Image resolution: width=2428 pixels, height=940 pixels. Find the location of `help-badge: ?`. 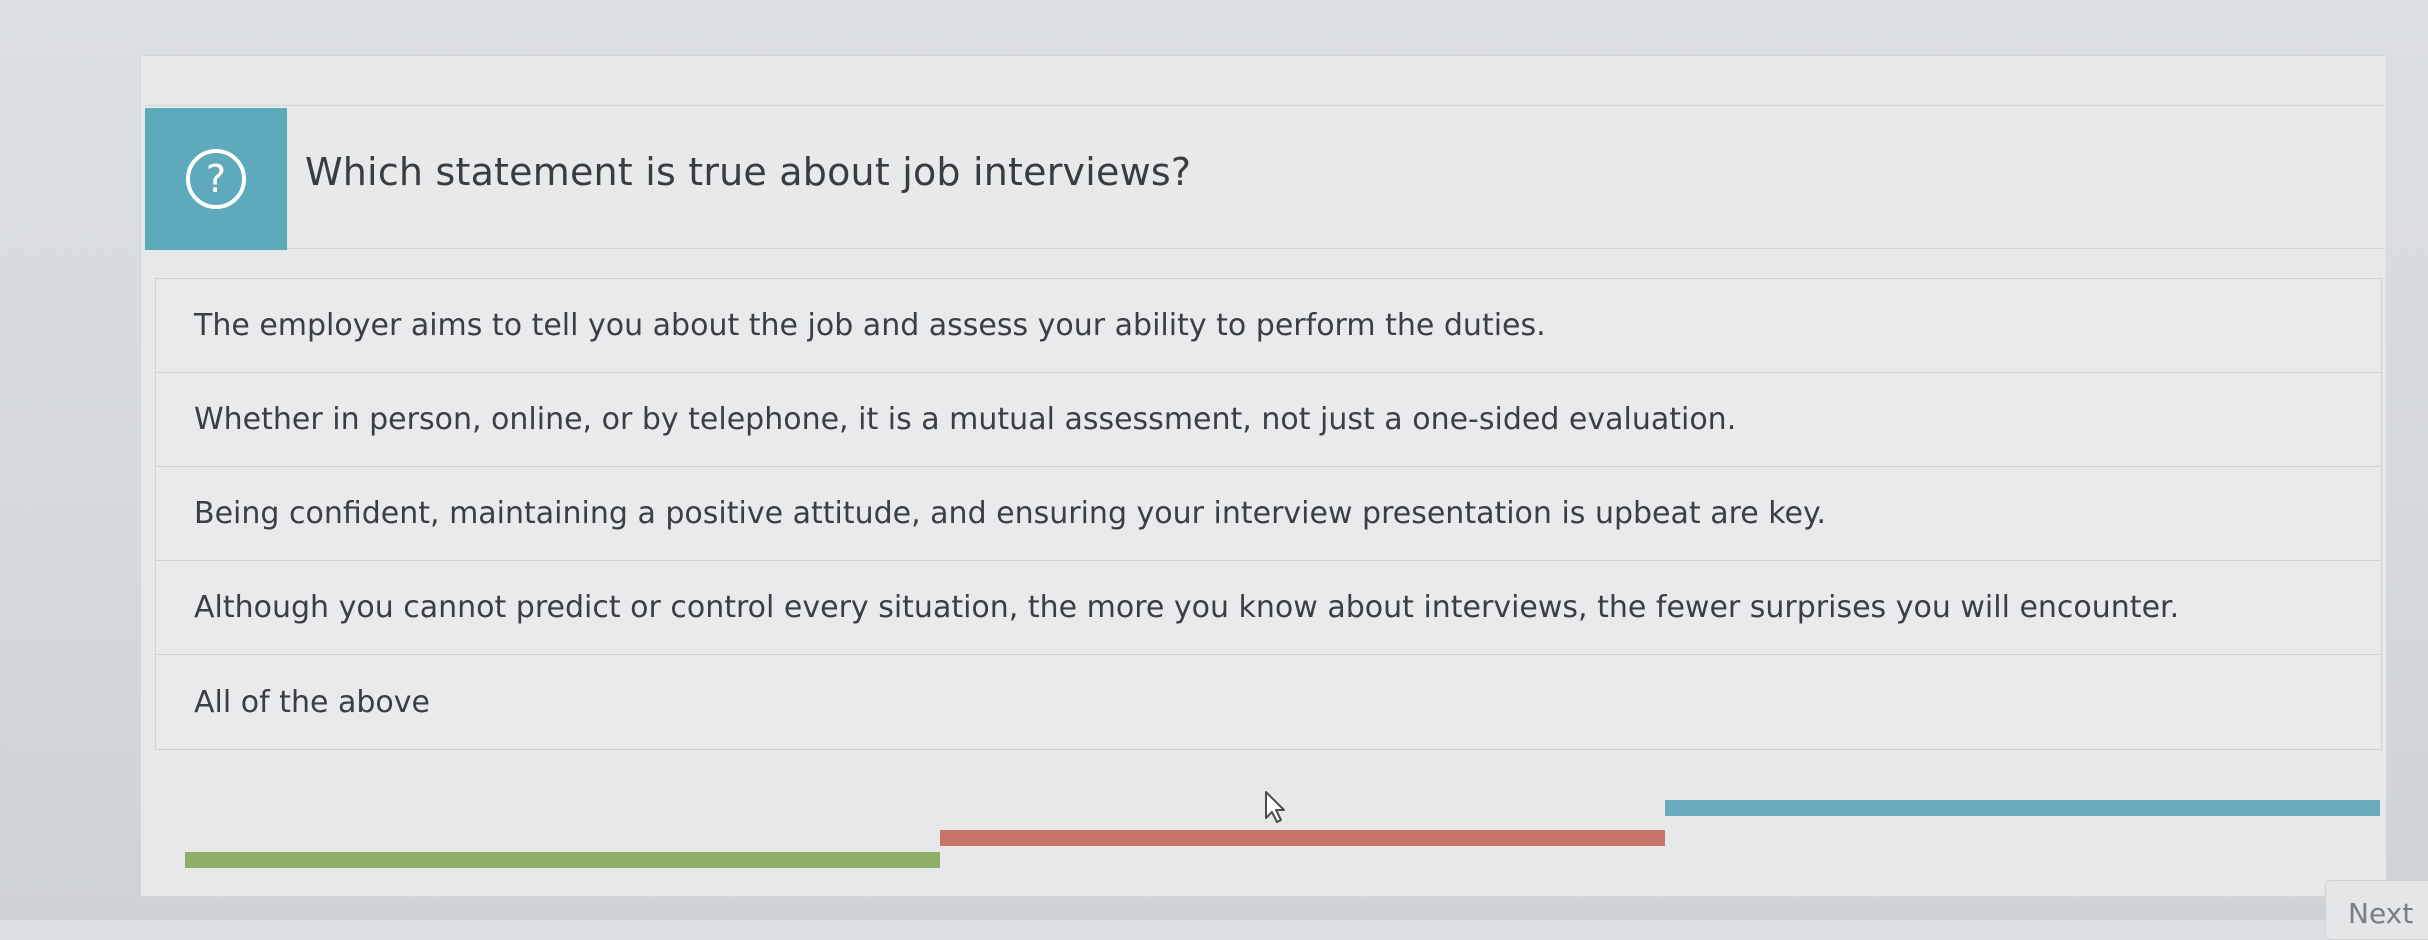

help-badge: ? is located at coordinates (216, 179).